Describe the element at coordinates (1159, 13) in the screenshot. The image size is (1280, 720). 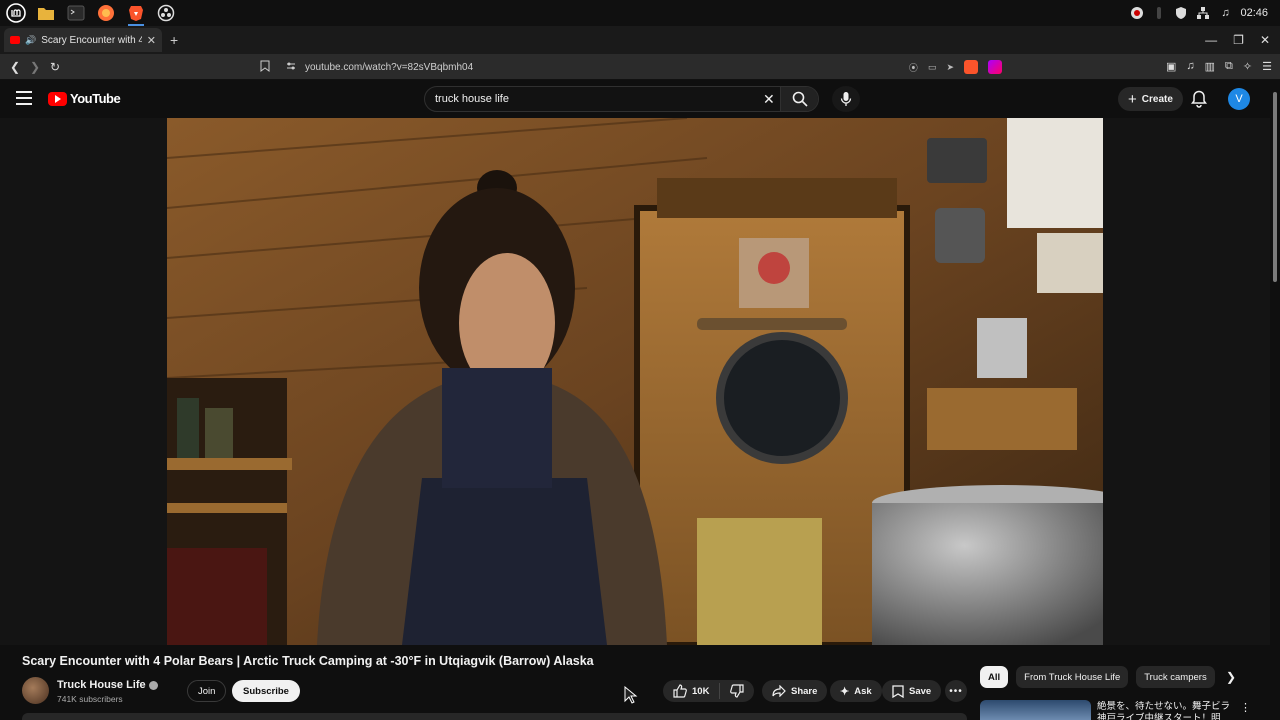
I see `info-tray-icon` at that location.